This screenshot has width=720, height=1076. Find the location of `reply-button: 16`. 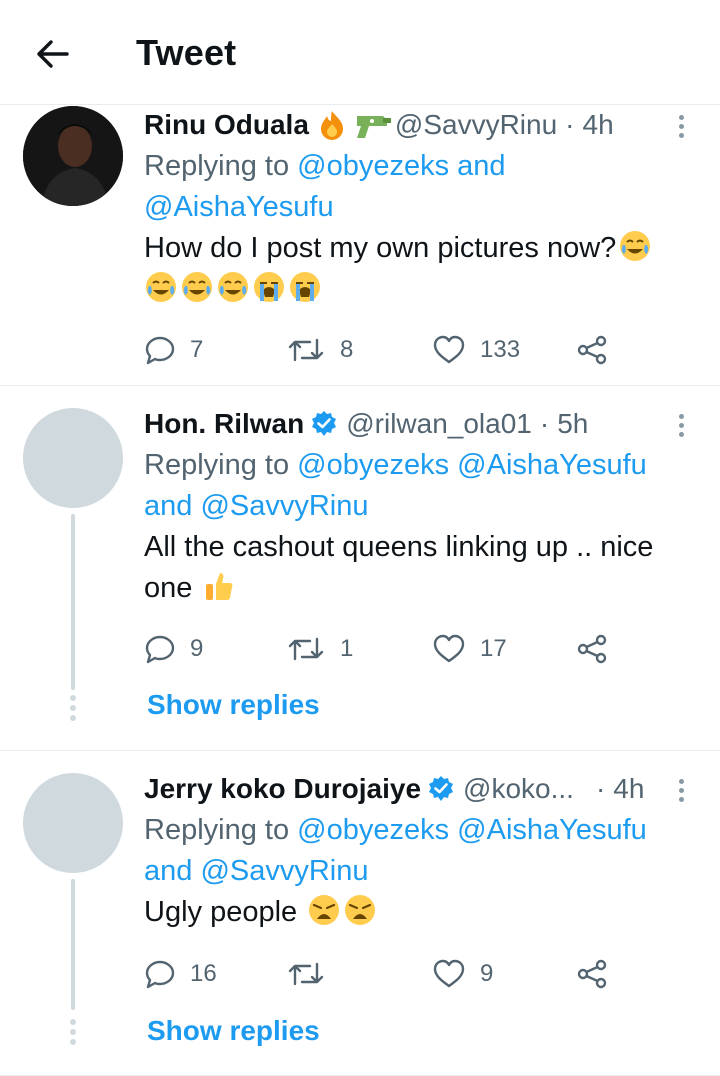

reply-button: 16 is located at coordinates (180, 974).